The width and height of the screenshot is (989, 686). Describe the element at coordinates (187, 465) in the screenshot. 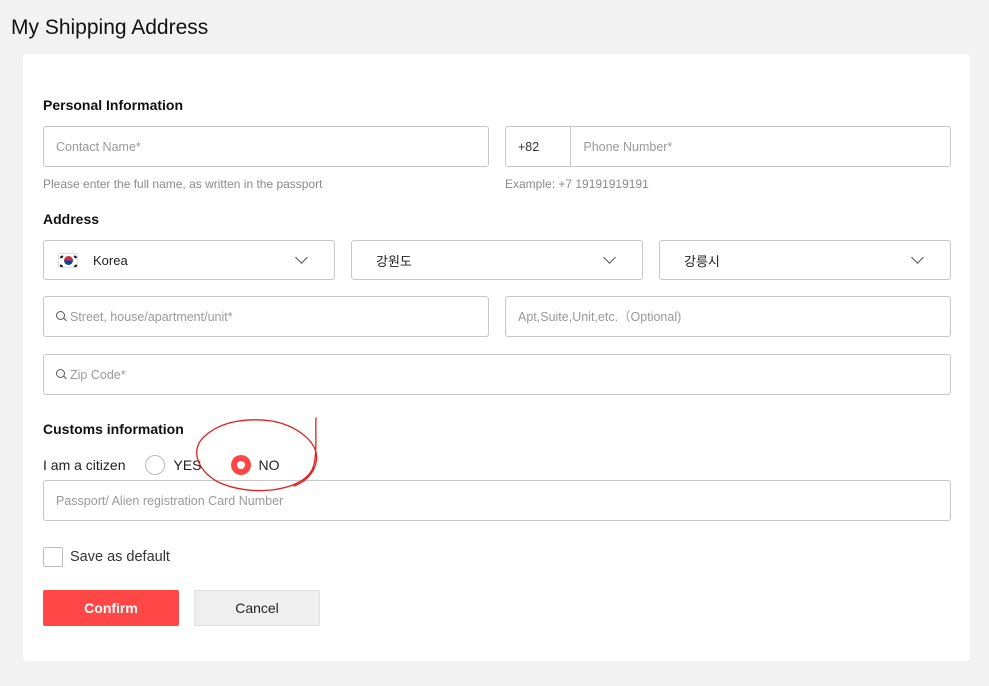

I see `citizen-yes-label: YES` at that location.